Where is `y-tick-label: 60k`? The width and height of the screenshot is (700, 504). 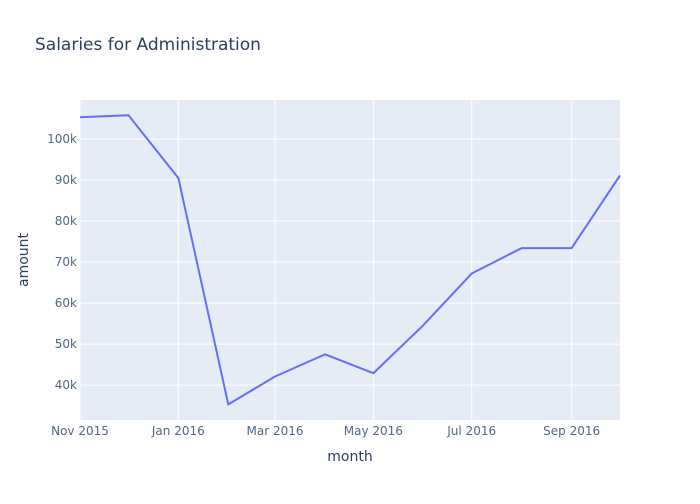 y-tick-label: 60k is located at coordinates (66, 303).